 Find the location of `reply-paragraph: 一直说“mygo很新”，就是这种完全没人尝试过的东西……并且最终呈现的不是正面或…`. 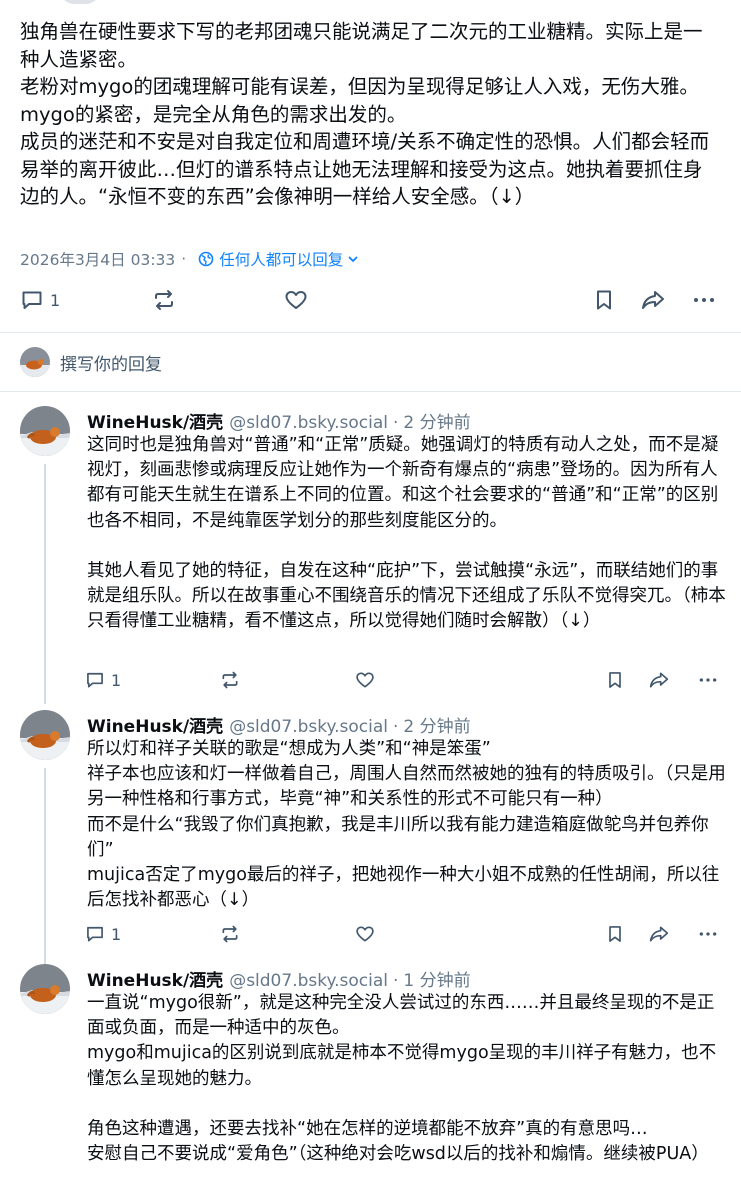

reply-paragraph: 一直说“mygo很新”，就是这种完全没人尝试过的东西……并且最终呈现的不是正面或… is located at coordinates (401, 1016).